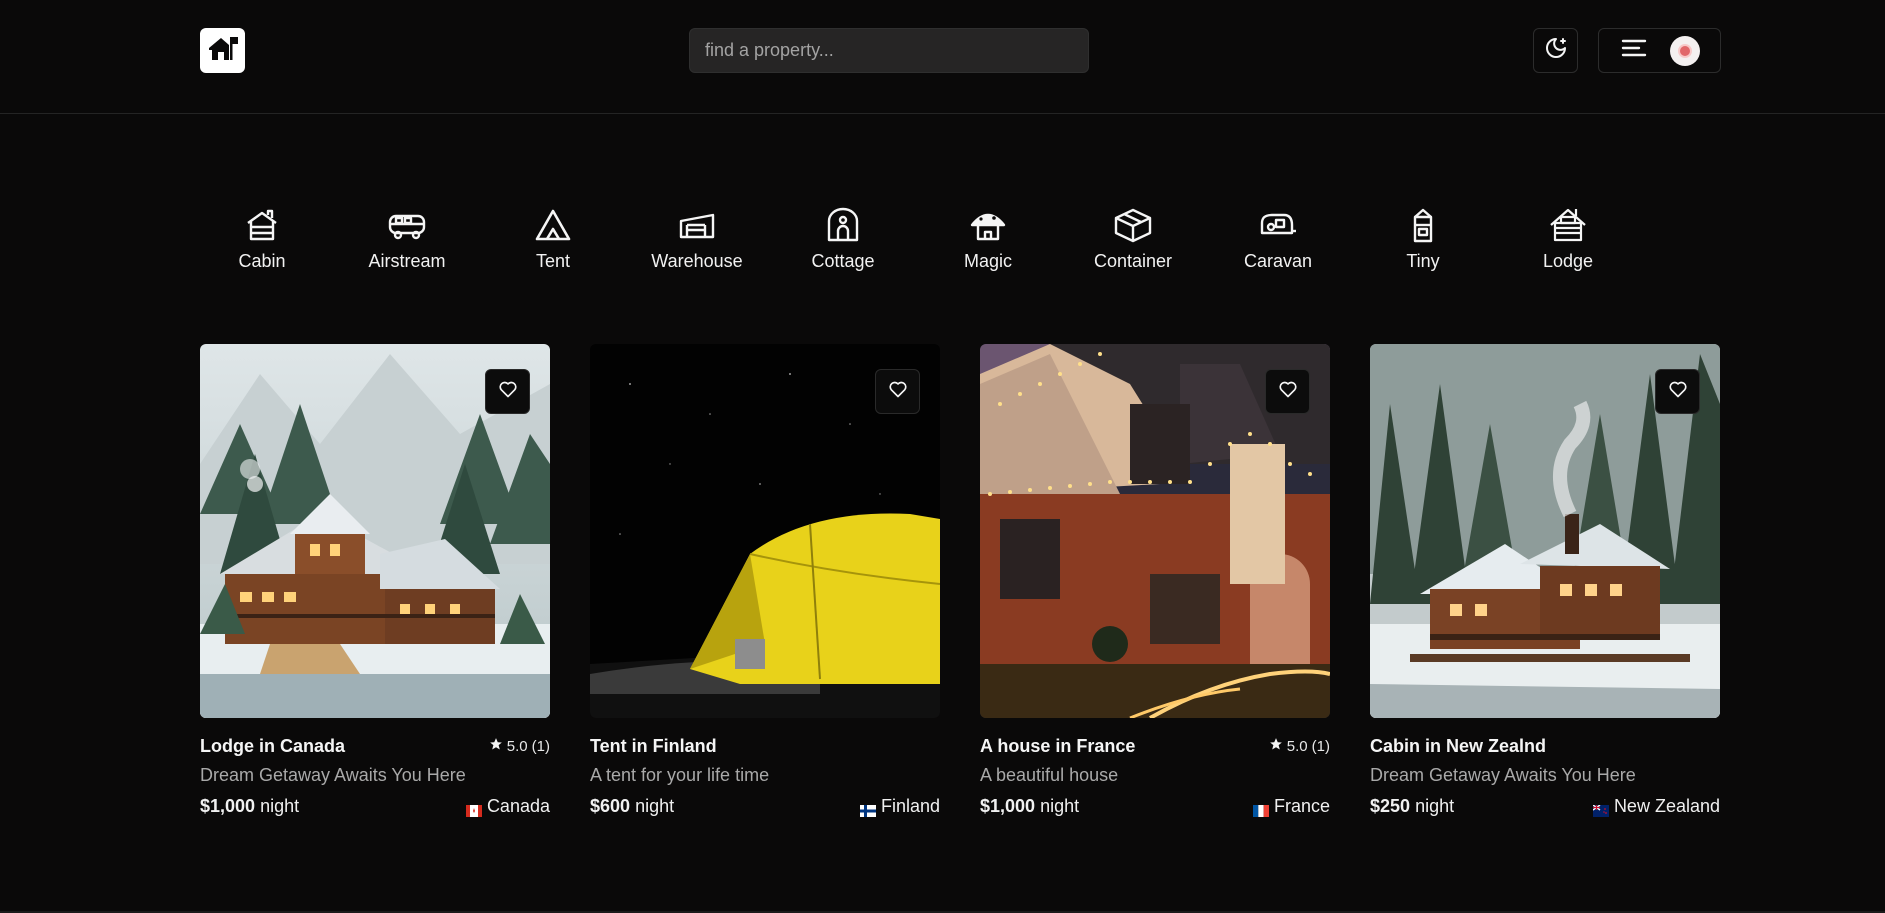 This screenshot has height=913, width=1885. I want to click on category-warehouse: Warehouse, so click(697, 238).